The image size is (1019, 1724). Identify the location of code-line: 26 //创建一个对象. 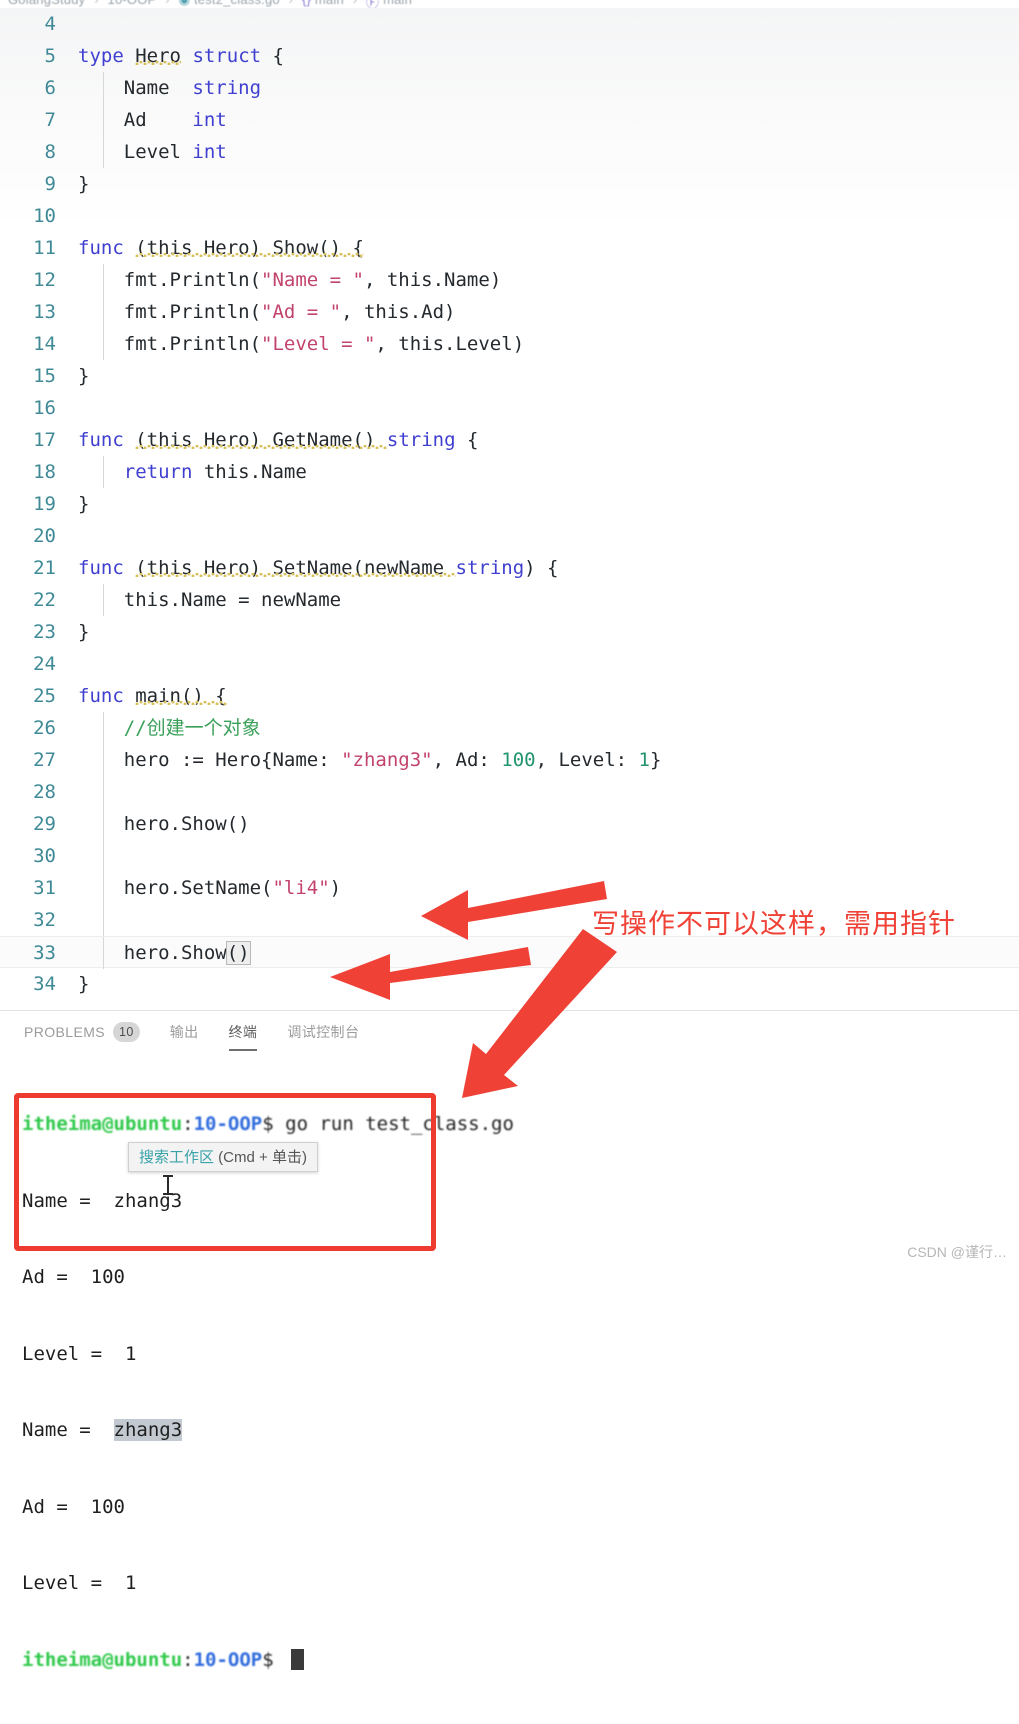
(509, 728).